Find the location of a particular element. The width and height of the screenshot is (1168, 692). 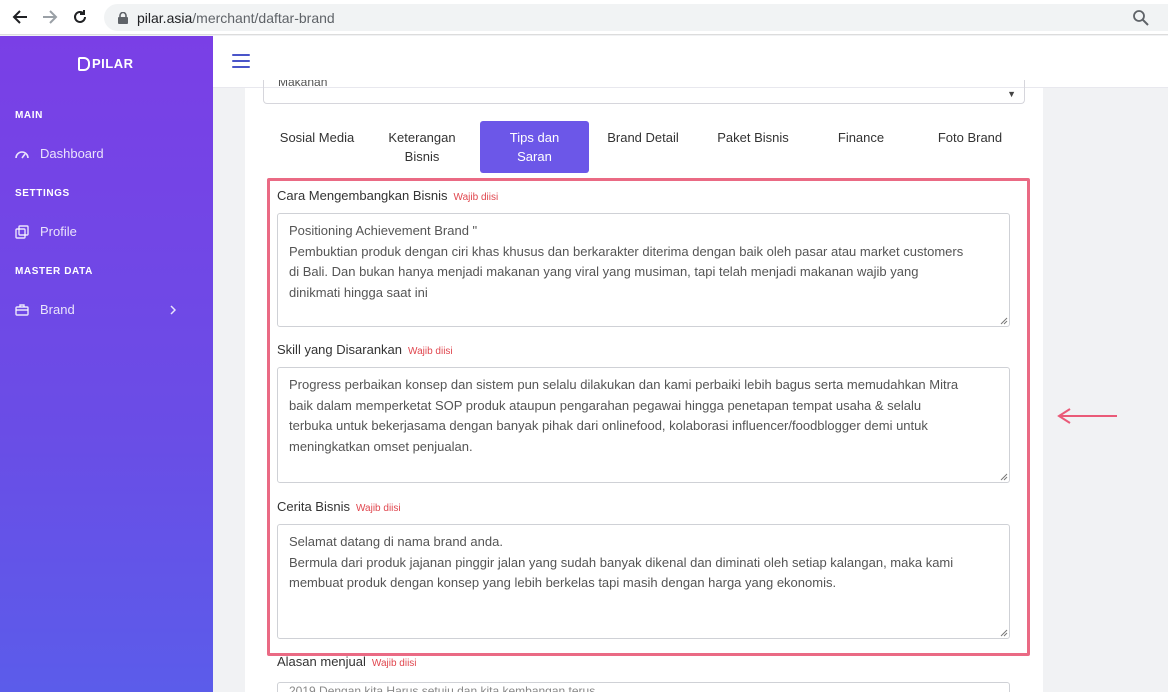

sidebar-item-brand: Brand is located at coordinates (105, 309).